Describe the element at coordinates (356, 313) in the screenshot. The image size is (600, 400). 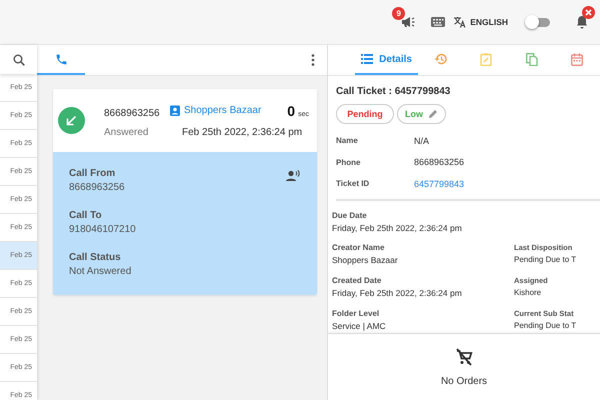
I see `field-label: Folder Level` at that location.